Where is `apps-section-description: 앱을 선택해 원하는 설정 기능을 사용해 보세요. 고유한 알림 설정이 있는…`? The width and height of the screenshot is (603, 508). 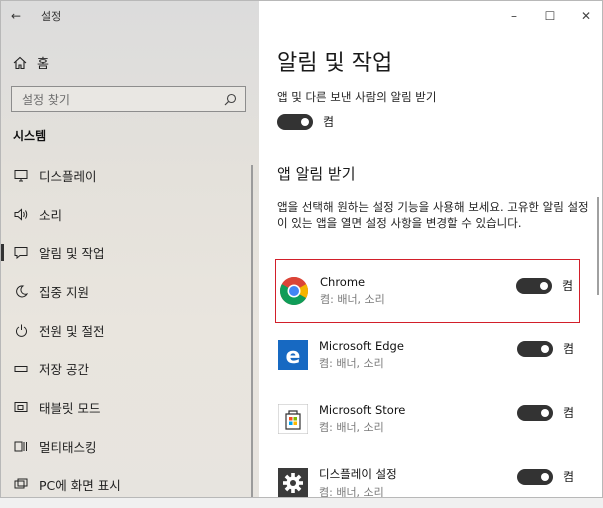
apps-section-description: 앱을 선택해 원하는 설정 기능을 사용해 보세요. 고유한 알림 설정이 있는… is located at coordinates (433, 215).